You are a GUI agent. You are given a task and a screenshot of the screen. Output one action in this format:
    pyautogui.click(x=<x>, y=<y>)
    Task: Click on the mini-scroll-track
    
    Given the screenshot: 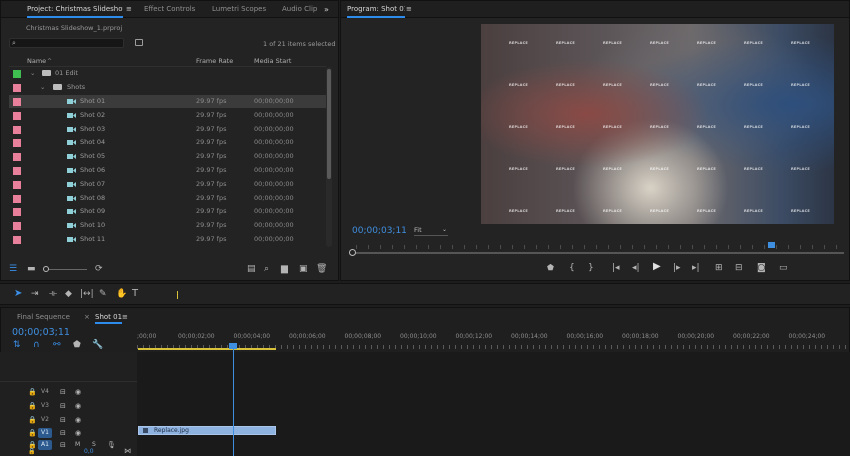 What is the action you would take?
    pyautogui.click(x=599, y=253)
    